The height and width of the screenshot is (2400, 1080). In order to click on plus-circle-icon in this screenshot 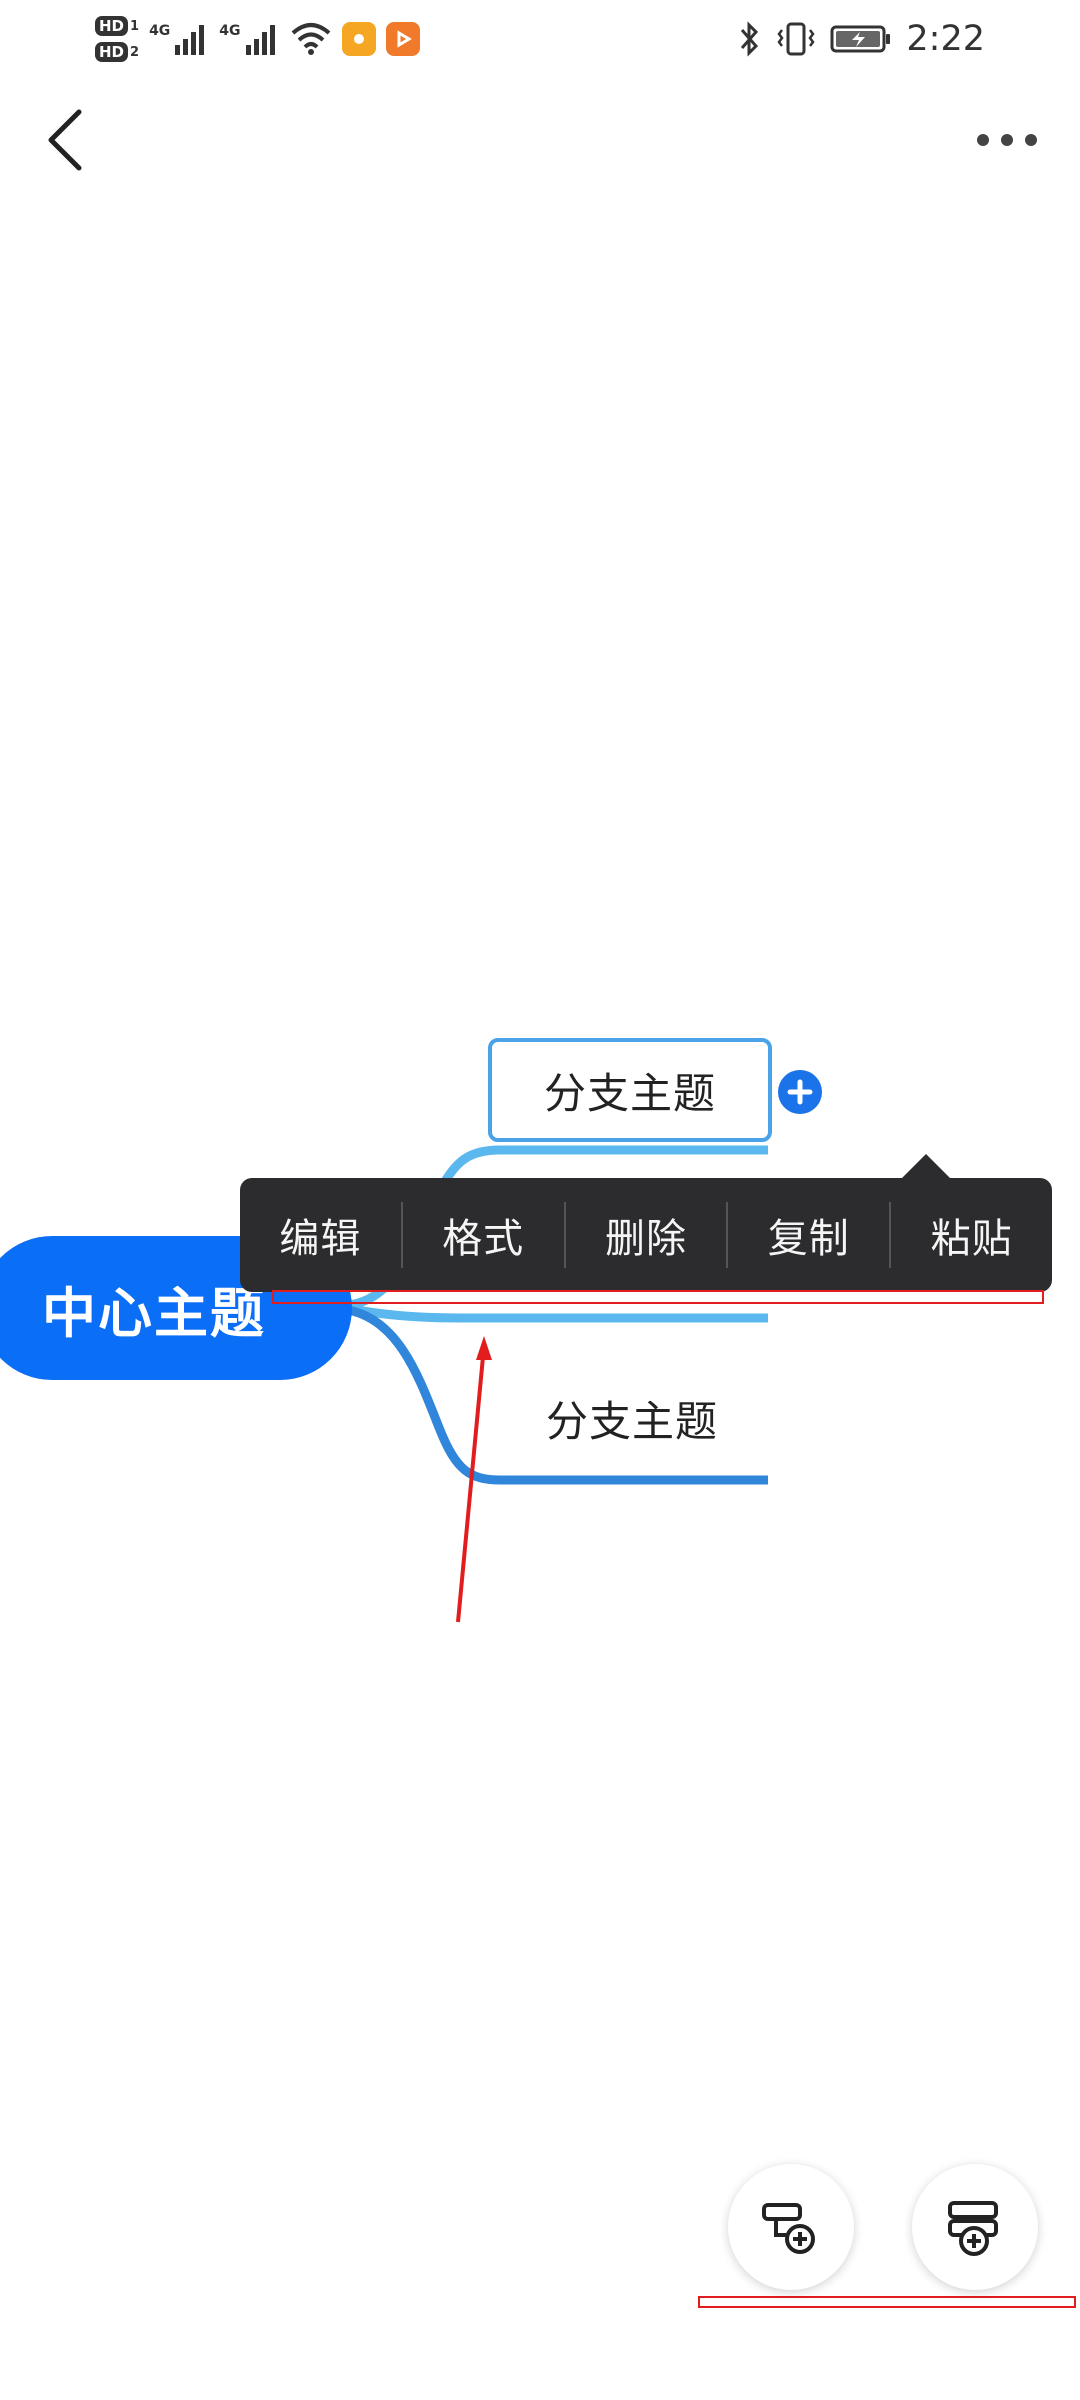, I will do `click(800, 1092)`.